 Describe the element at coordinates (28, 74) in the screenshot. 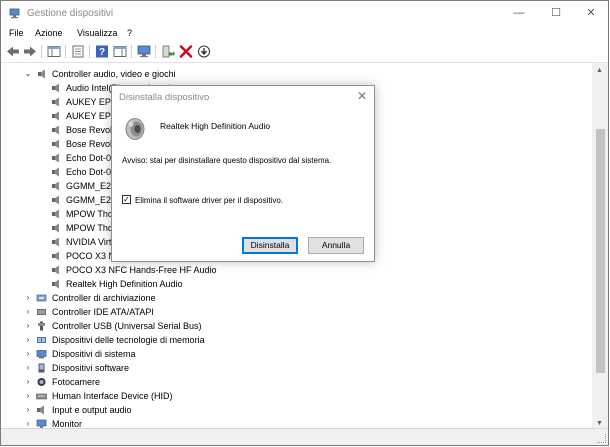

I see `chevron-down-icon: ⌄` at that location.